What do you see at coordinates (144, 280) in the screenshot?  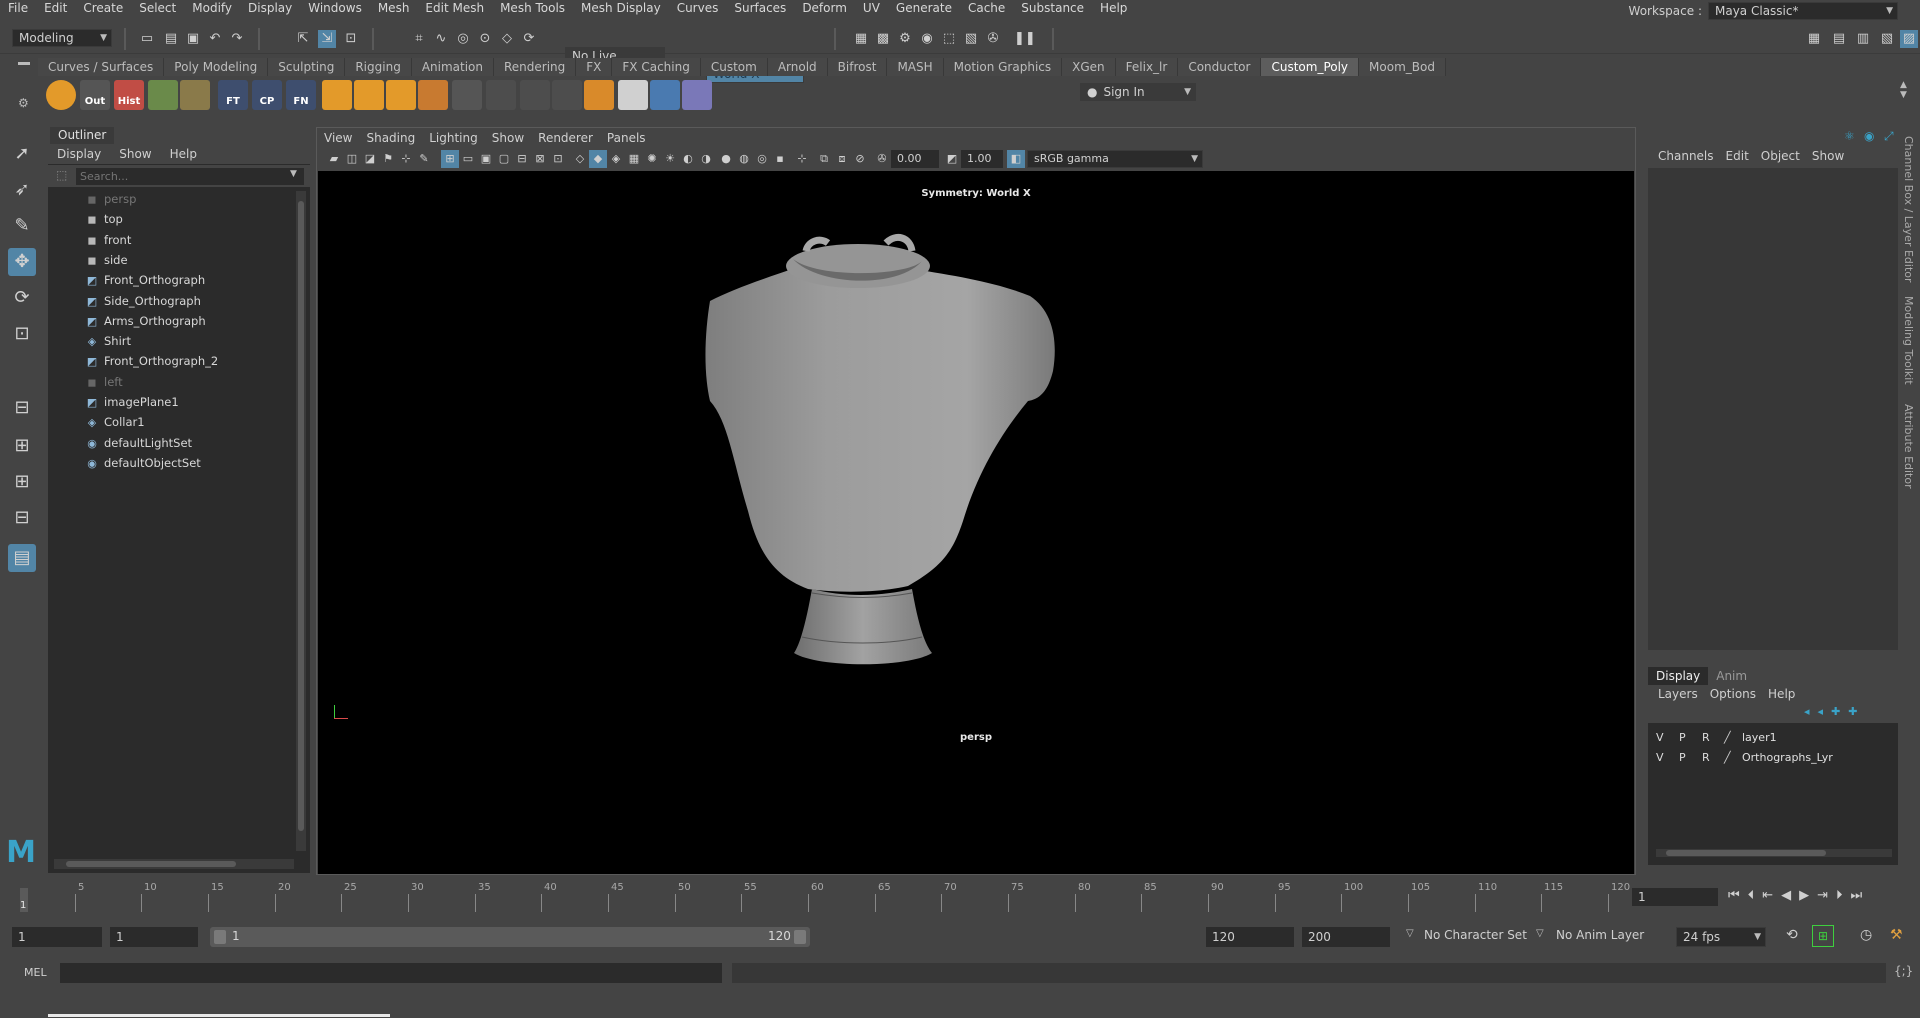 I see `outliner-item: ◩ Front_Orthograph` at bounding box center [144, 280].